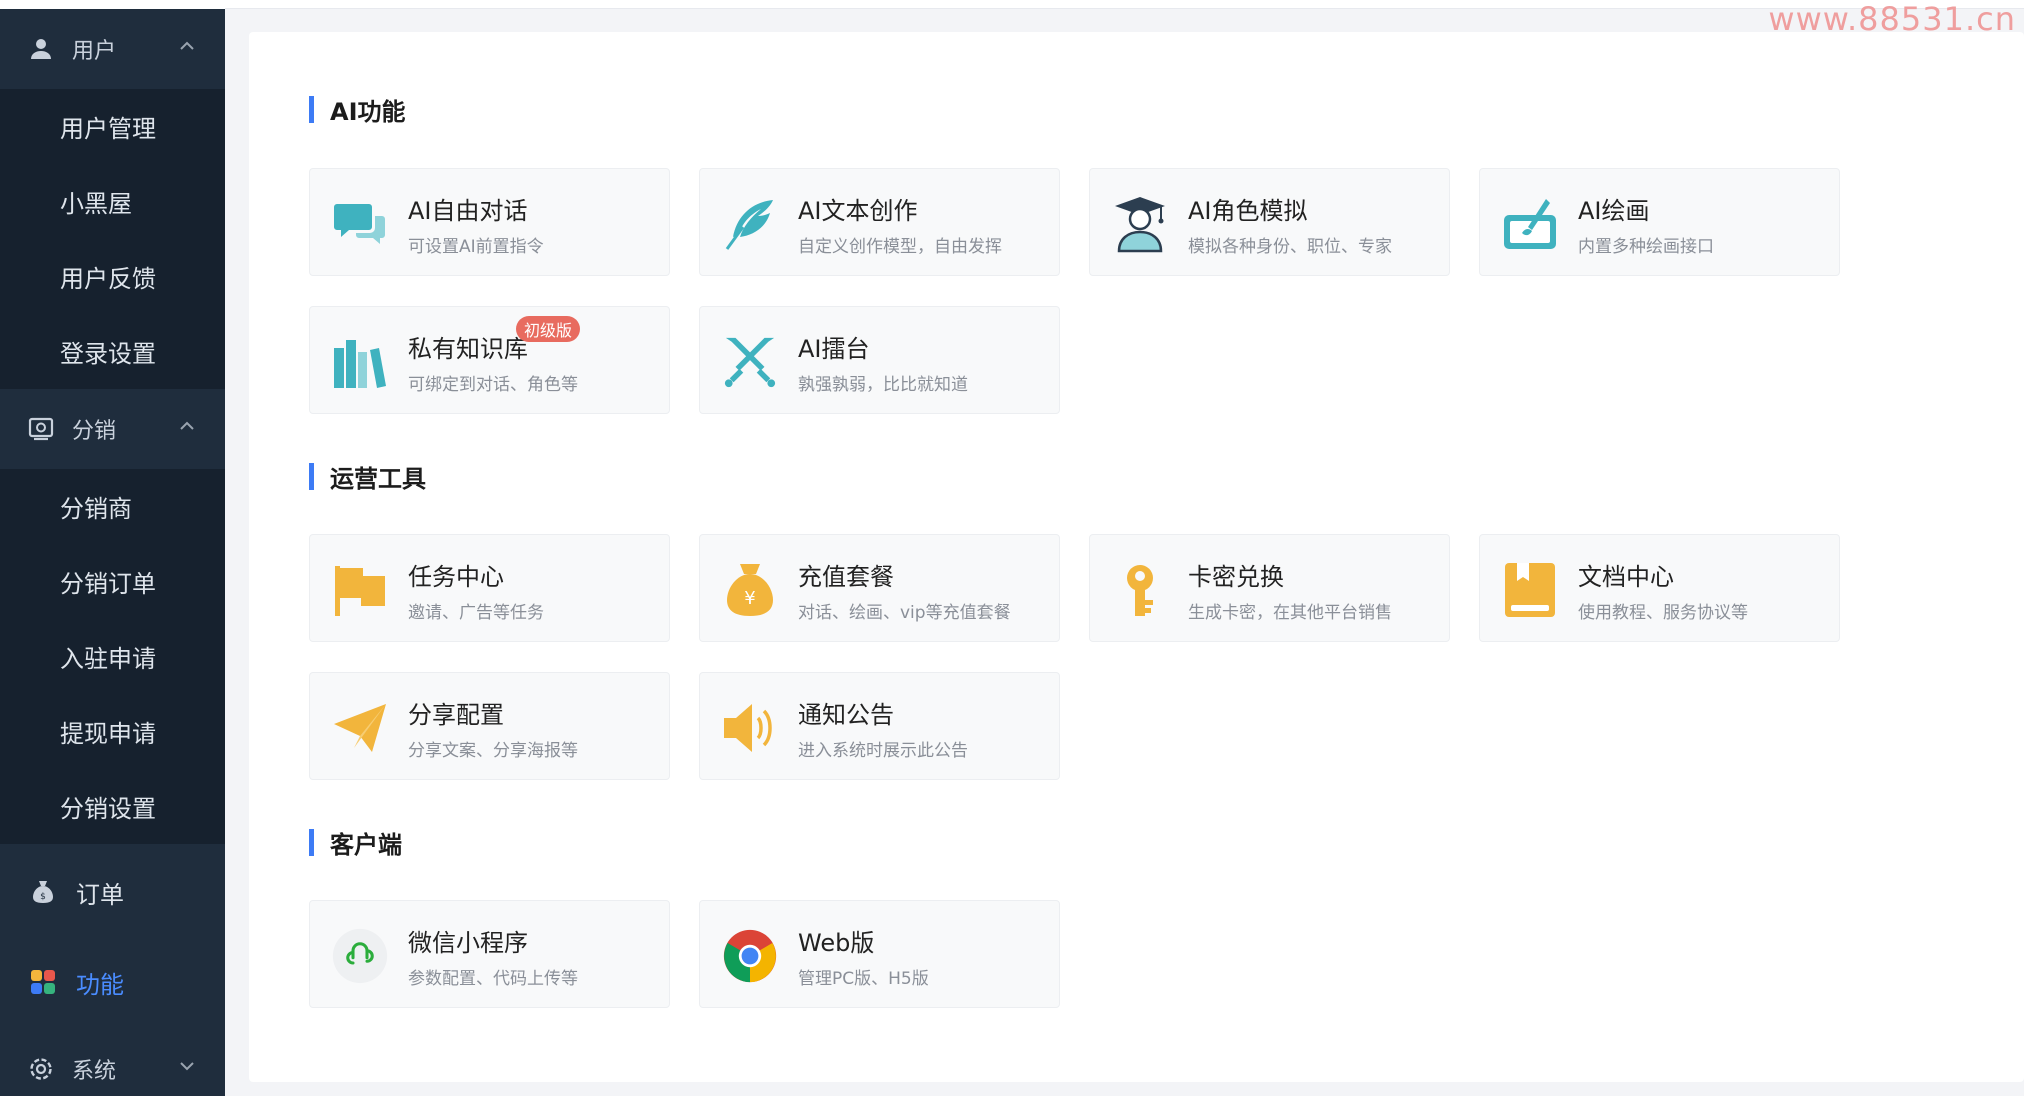 The height and width of the screenshot is (1096, 2024). Describe the element at coordinates (112, 581) in the screenshot. I see `sidebar-item-distribution-orders: 分销订单` at that location.